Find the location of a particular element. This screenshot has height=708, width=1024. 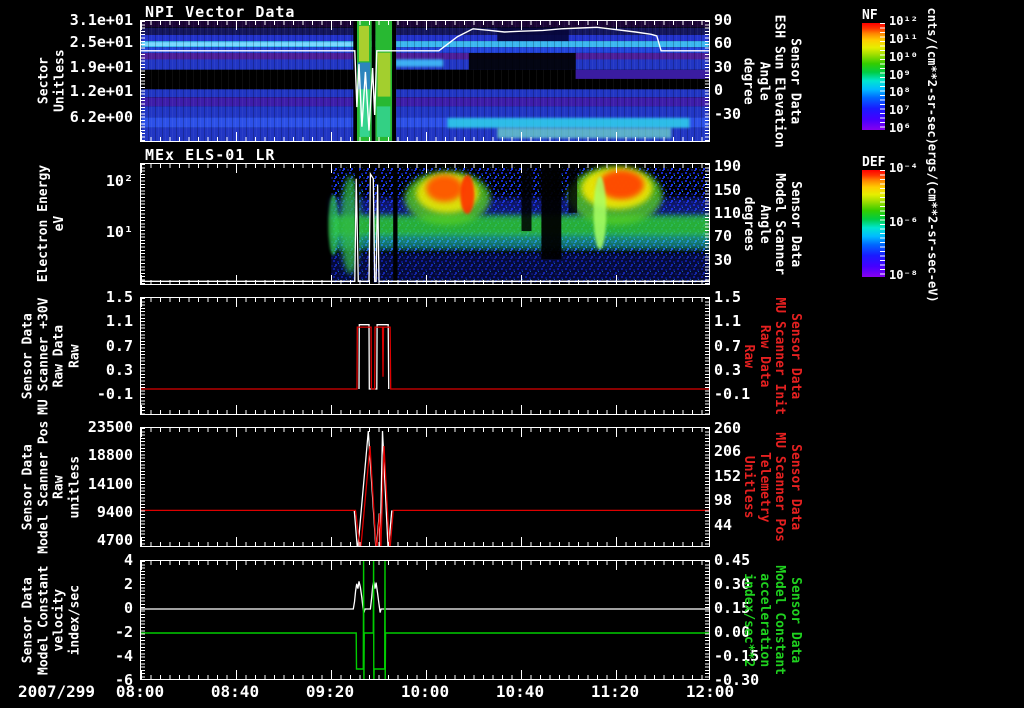

tick-label: 110 is located at coordinates (728, 213).